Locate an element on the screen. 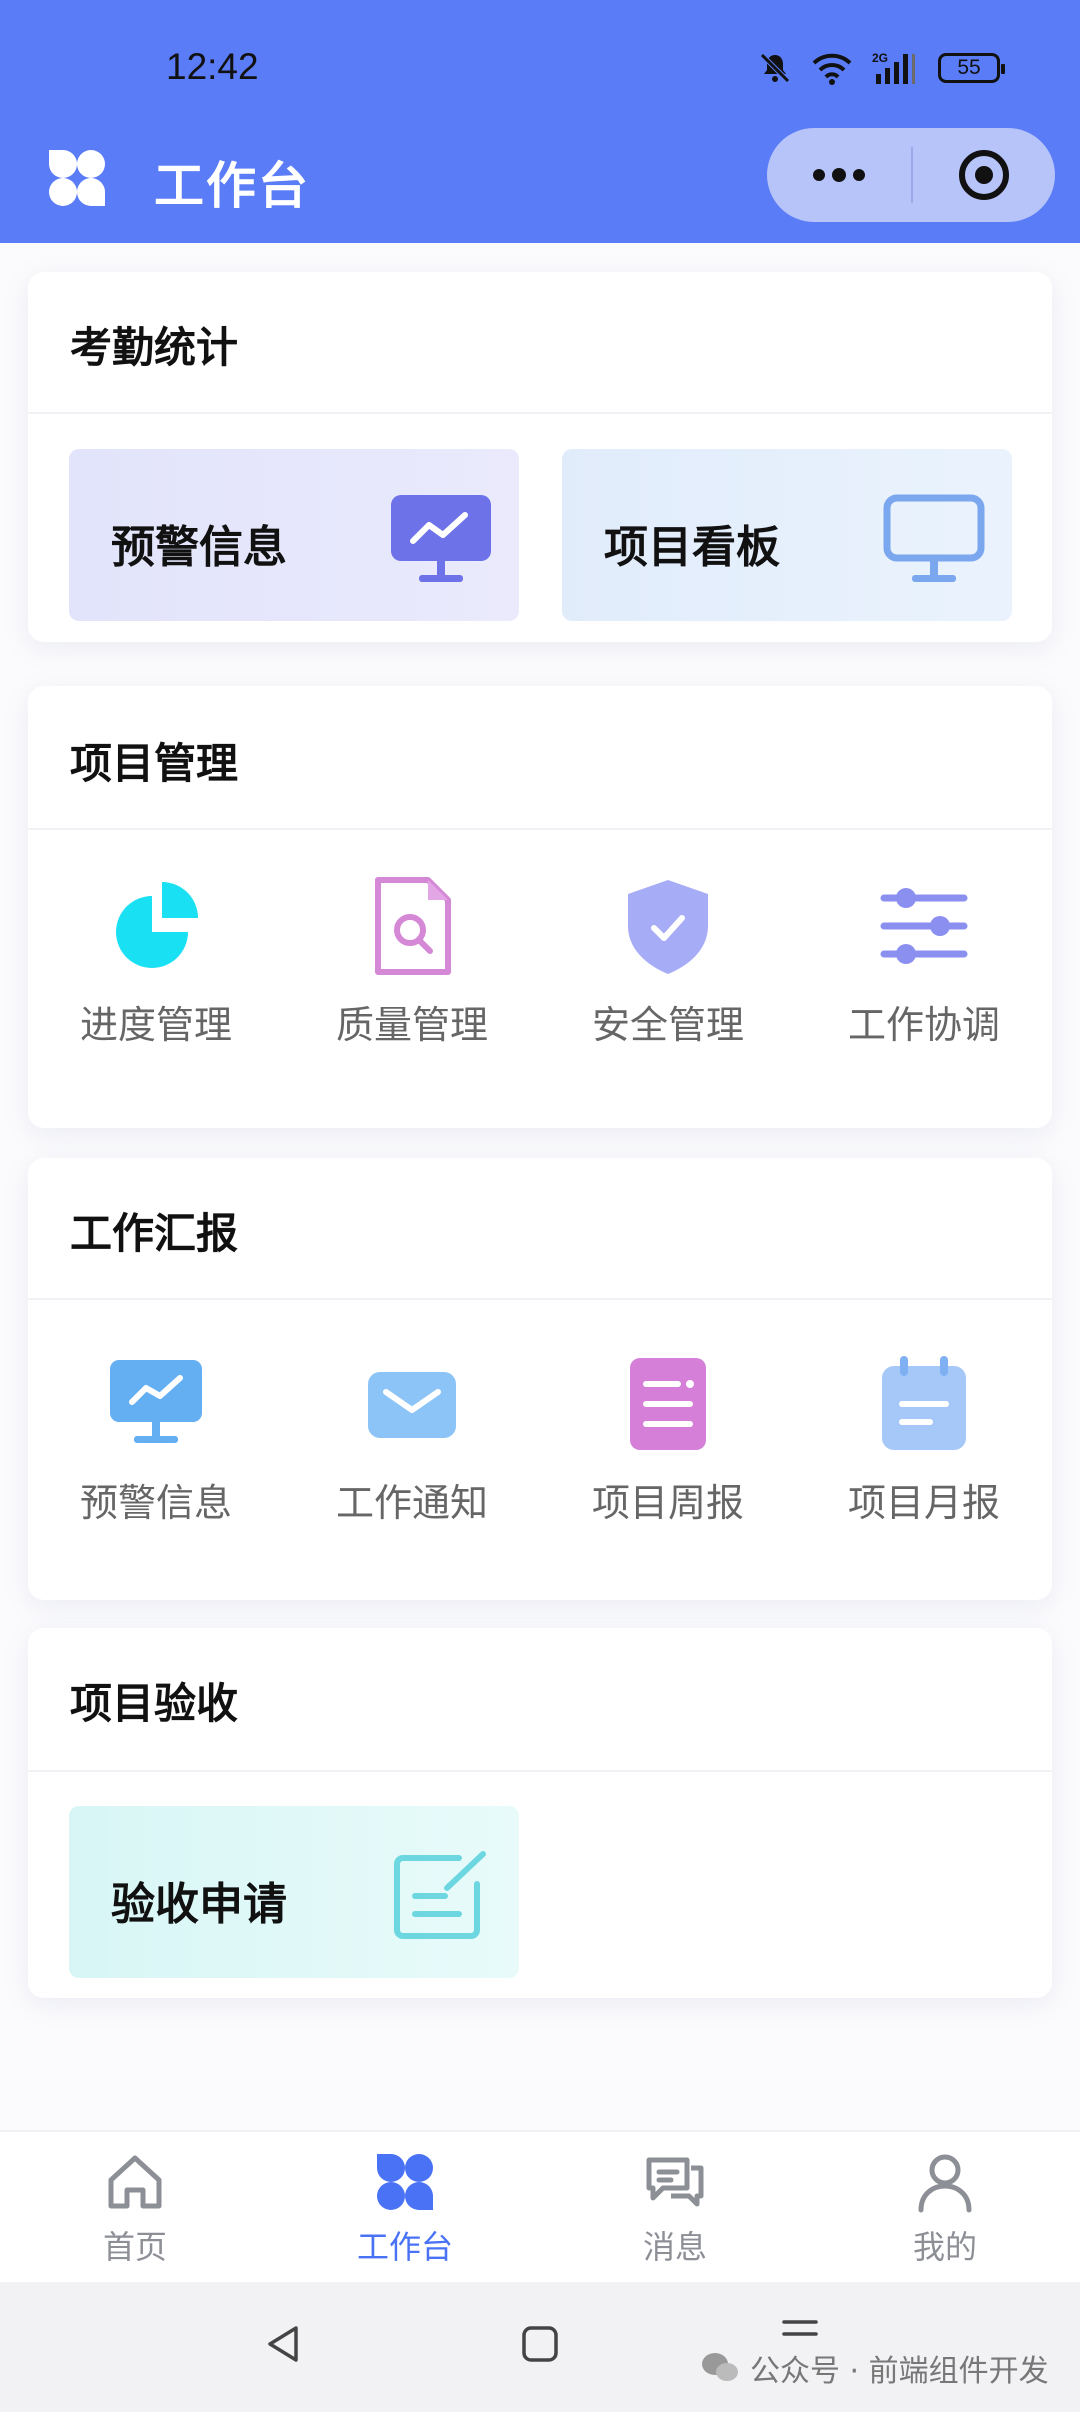 Image resolution: width=1080 pixels, height=2412 pixels. signal-icon: 2G is located at coordinates (893, 67).